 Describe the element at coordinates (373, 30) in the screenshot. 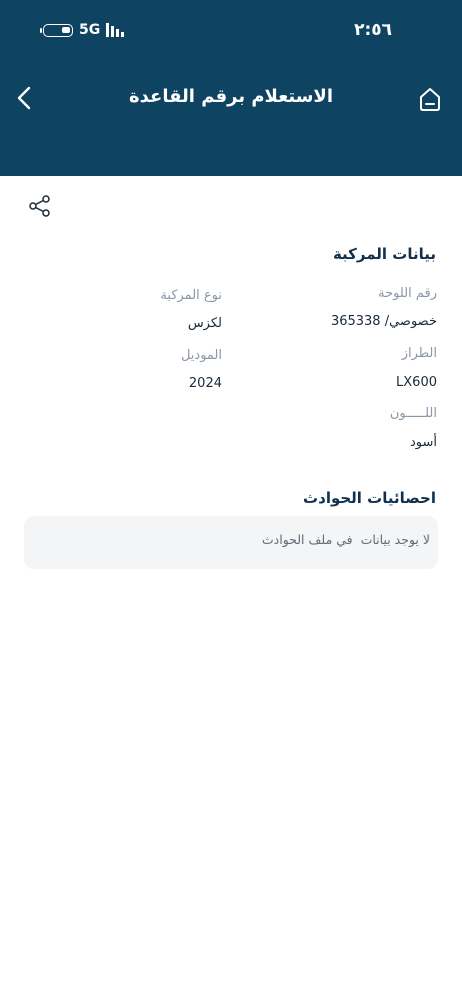

I see `status-time: ٢:٥٦` at that location.